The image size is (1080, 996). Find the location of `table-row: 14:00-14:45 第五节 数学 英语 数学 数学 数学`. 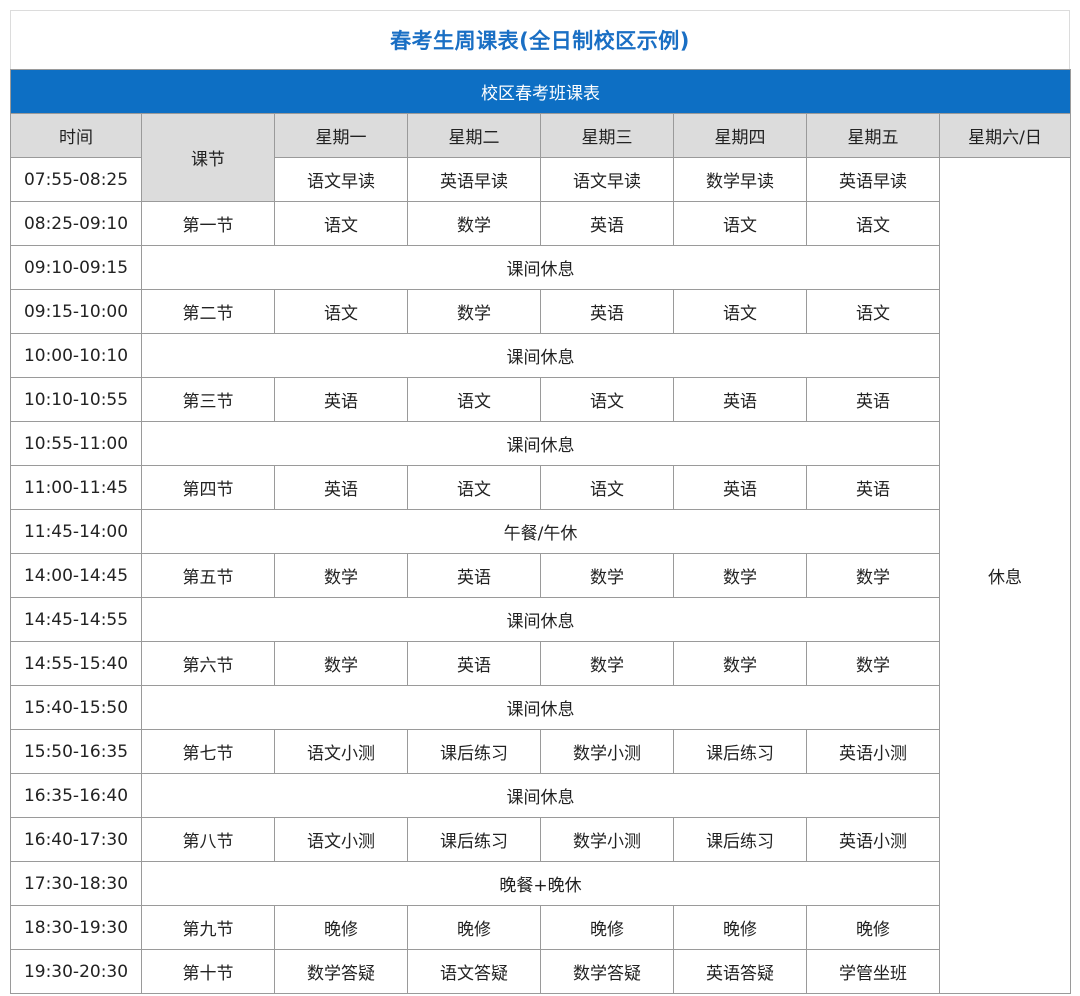

table-row: 14:00-14:45 第五节 数学 英语 数学 数学 数学 is located at coordinates (540, 575).